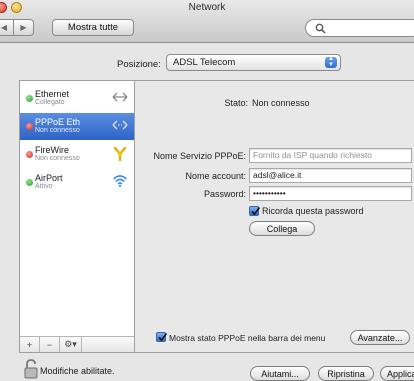 This screenshot has width=414, height=381. Describe the element at coordinates (120, 181) in the screenshot. I see `wifi-icon` at that location.